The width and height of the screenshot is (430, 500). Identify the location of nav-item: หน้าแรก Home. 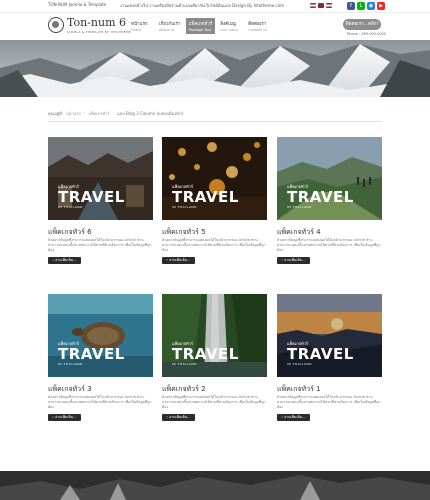
(141, 26).